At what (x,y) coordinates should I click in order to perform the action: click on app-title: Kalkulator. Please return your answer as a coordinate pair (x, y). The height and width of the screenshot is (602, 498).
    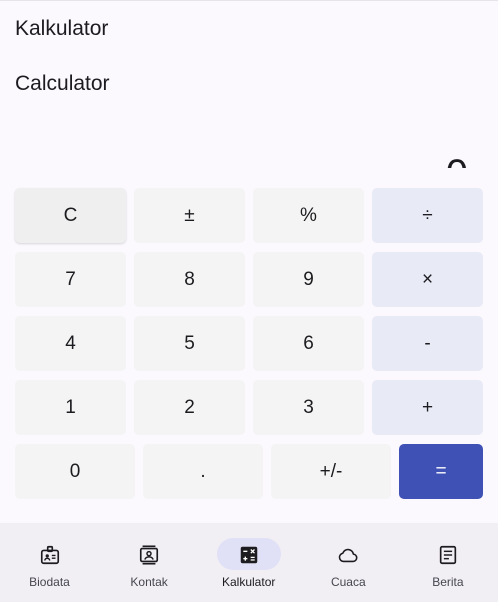
    Looking at the image, I should click on (62, 28).